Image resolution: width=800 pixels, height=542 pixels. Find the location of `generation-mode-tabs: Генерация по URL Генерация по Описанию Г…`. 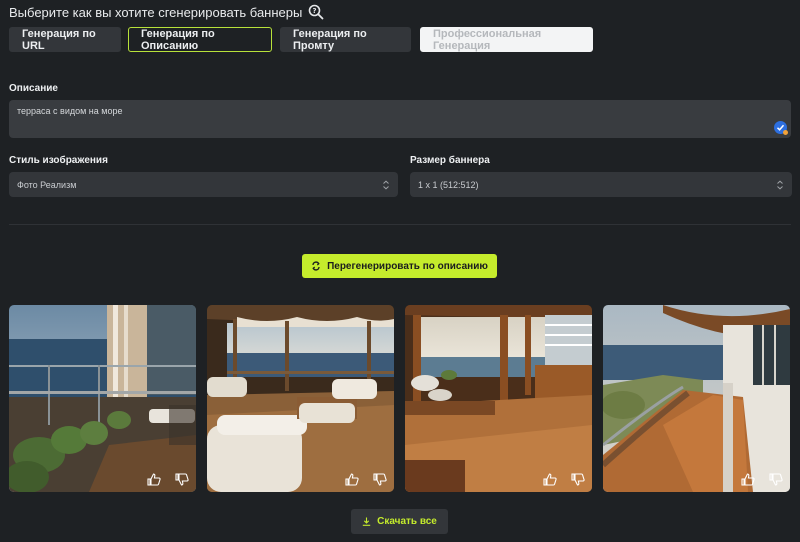

generation-mode-tabs: Генерация по URL Генерация по Описанию Г… is located at coordinates (301, 39).